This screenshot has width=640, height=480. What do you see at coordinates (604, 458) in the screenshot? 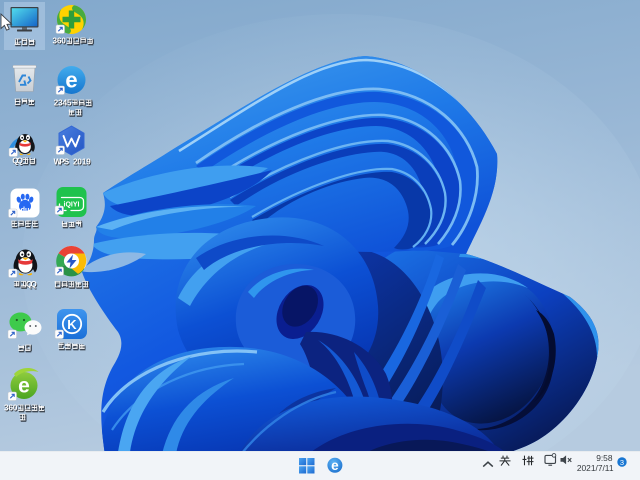
I see `svg-text: 9:58` at bounding box center [604, 458].